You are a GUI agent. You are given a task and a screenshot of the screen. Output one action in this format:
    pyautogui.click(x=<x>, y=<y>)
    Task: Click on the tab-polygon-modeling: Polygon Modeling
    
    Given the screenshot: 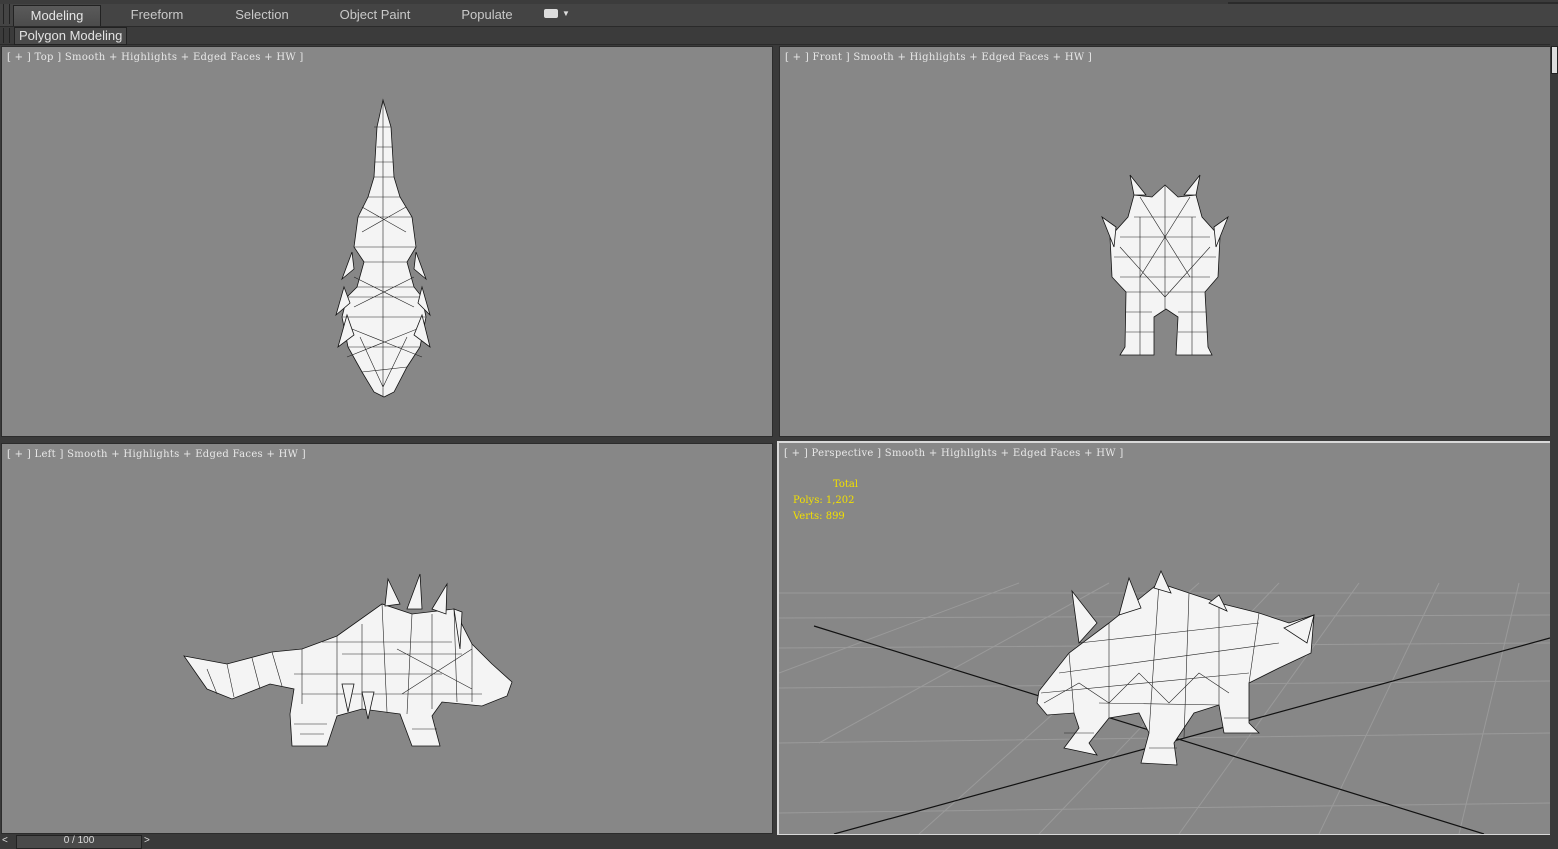 What is the action you would take?
    pyautogui.click(x=71, y=36)
    